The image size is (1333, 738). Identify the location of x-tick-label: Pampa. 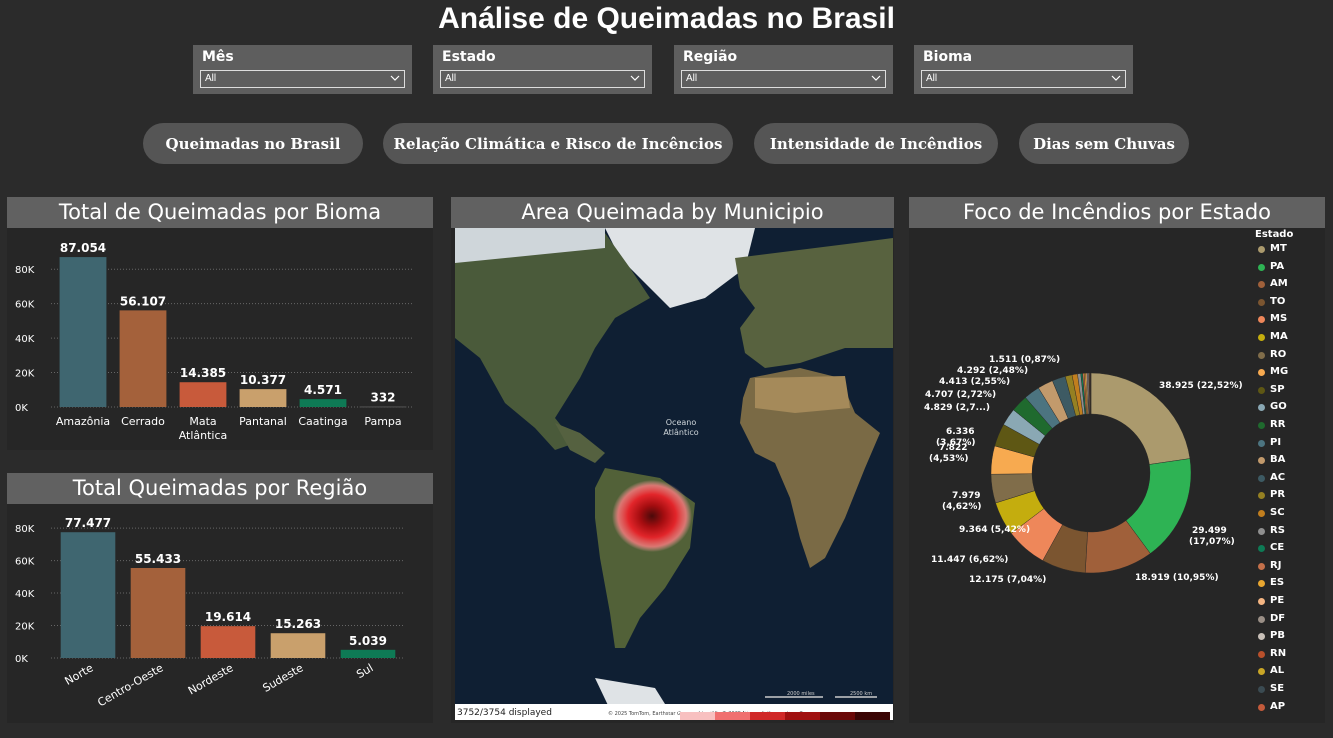
(382, 421).